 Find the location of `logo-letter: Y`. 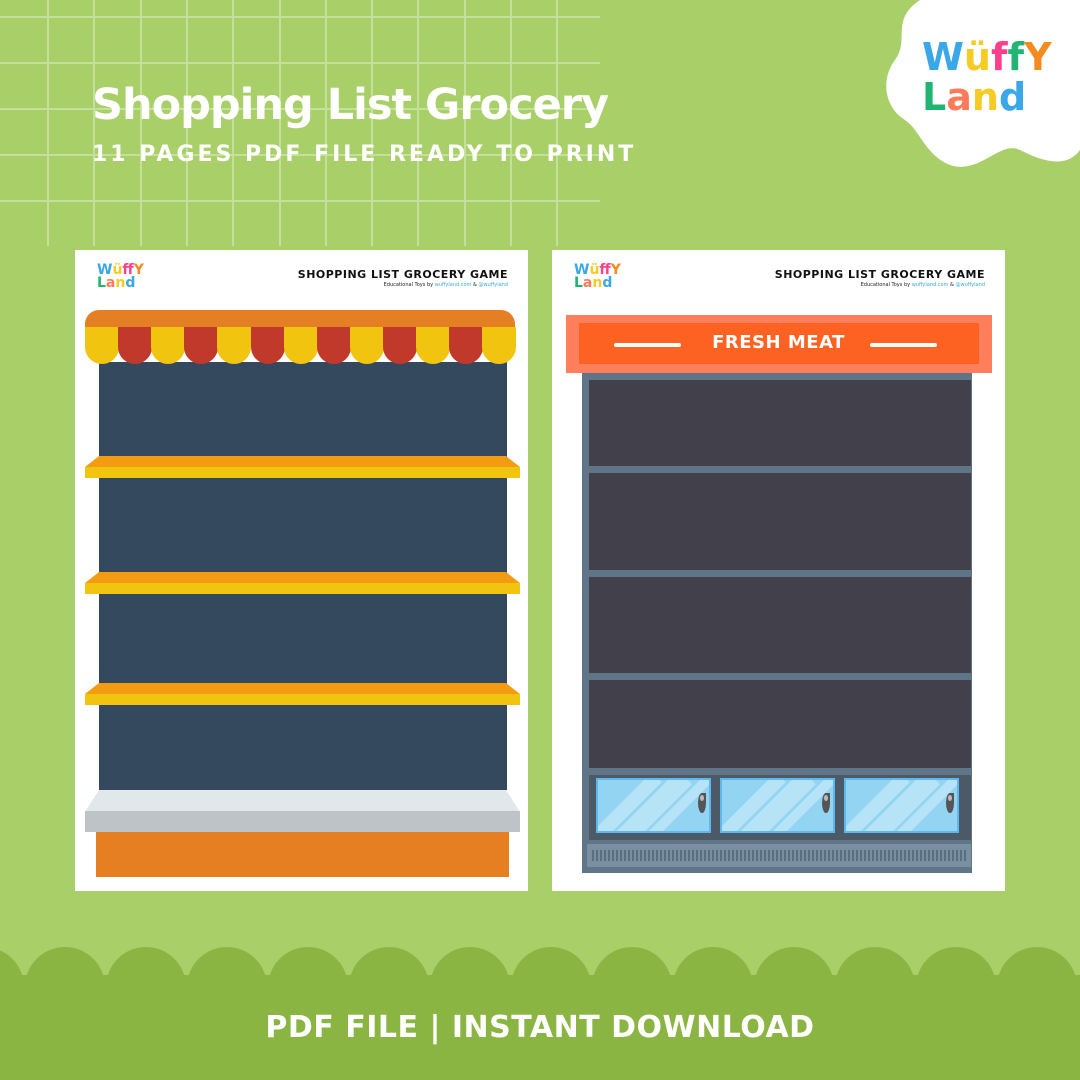

logo-letter: Y is located at coordinates (1038, 57).